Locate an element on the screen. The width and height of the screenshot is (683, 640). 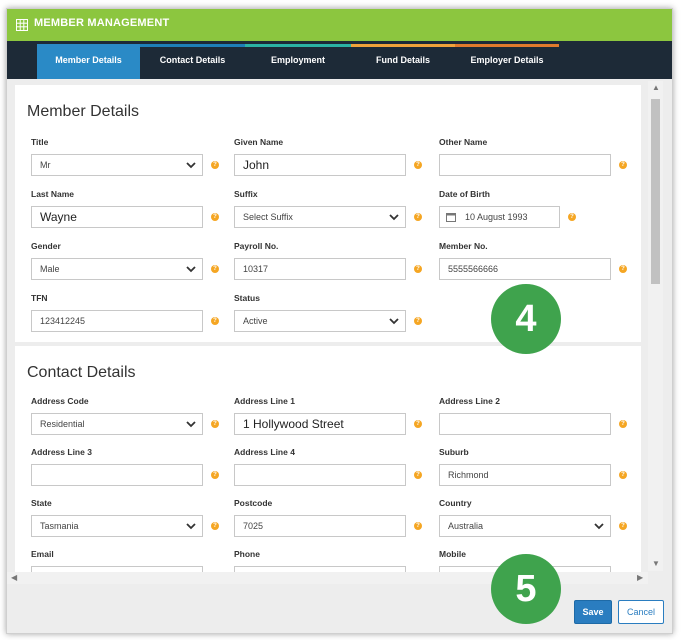
tab-fund-details: Fund Details is located at coordinates (403, 61).